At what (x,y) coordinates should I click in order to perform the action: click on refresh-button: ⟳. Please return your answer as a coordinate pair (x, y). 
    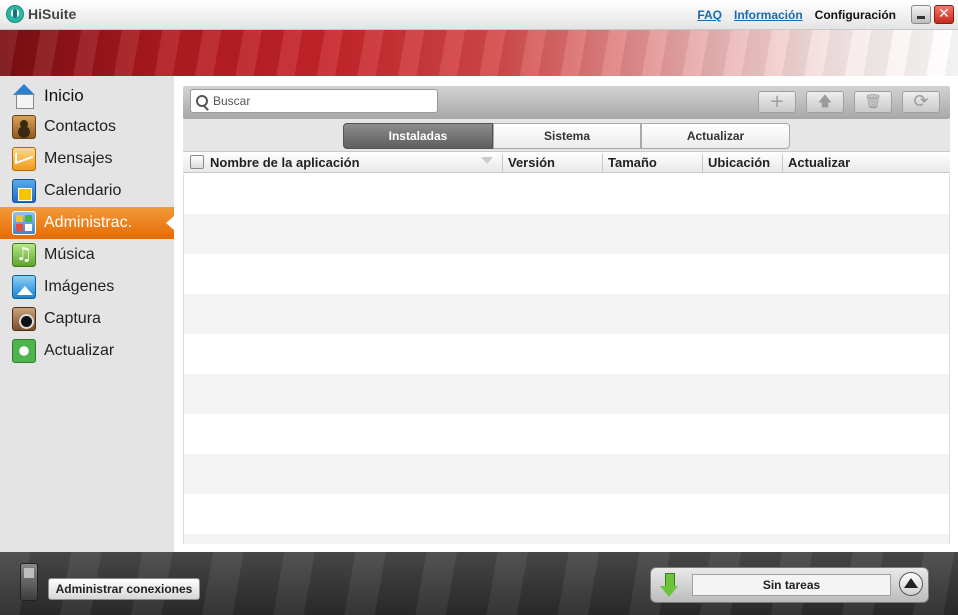
    Looking at the image, I should click on (921, 102).